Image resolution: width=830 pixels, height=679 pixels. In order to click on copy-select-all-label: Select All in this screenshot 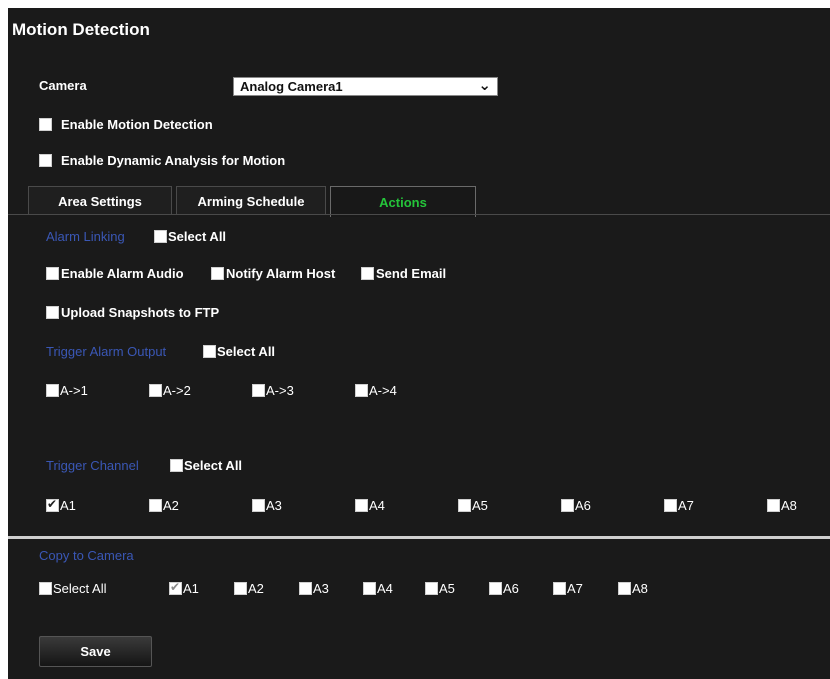, I will do `click(80, 588)`.